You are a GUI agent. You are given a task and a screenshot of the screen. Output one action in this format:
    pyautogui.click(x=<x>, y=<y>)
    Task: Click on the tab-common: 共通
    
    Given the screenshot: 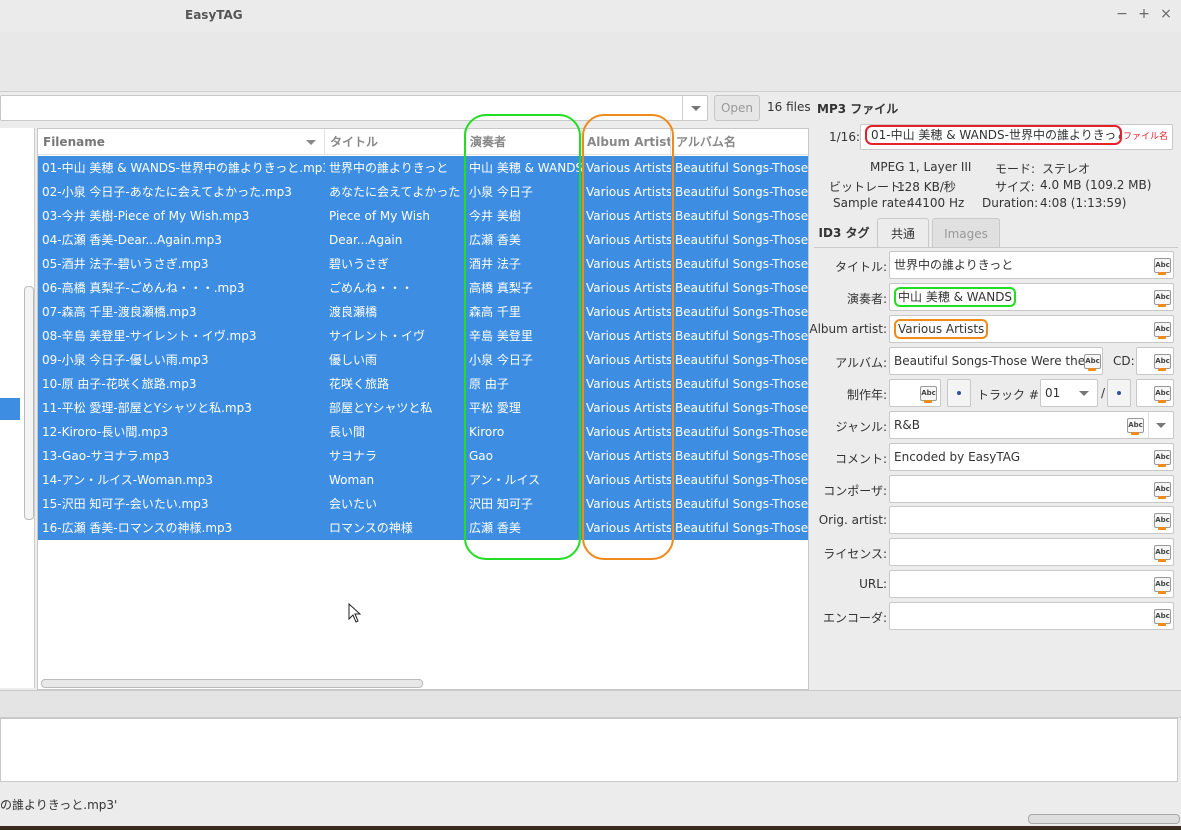 What is the action you would take?
    pyautogui.click(x=903, y=233)
    